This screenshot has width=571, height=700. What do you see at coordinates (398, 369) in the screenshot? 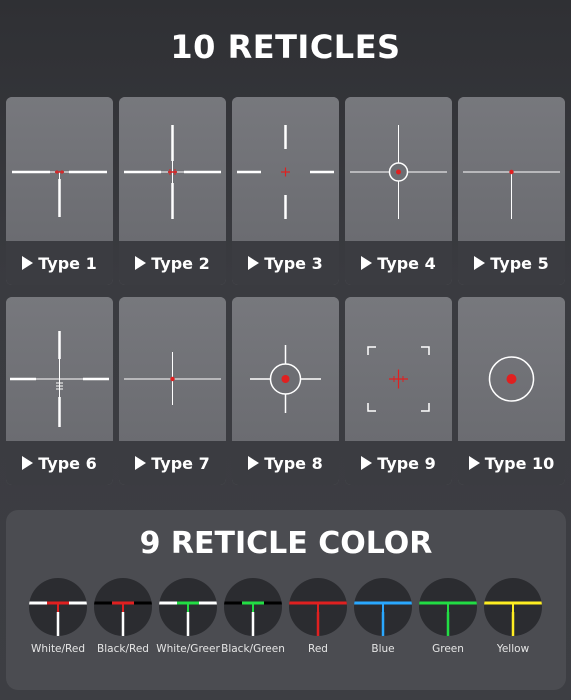
I see `reticle-type-9-icon` at bounding box center [398, 369].